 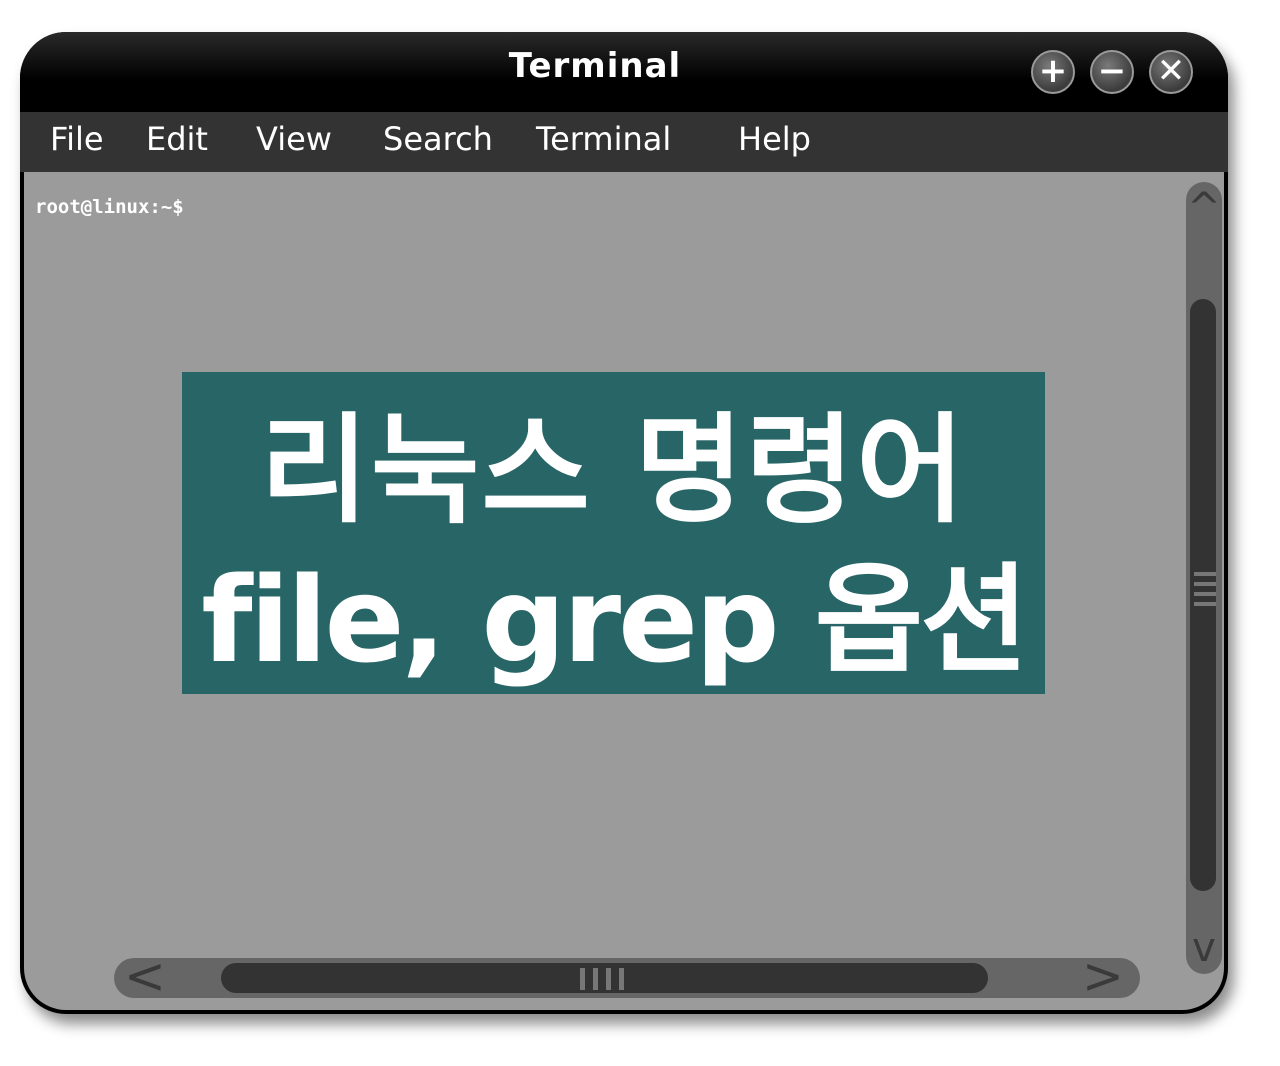 What do you see at coordinates (1103, 976) in the screenshot?
I see `scroll-right-arrow-icon: >` at bounding box center [1103, 976].